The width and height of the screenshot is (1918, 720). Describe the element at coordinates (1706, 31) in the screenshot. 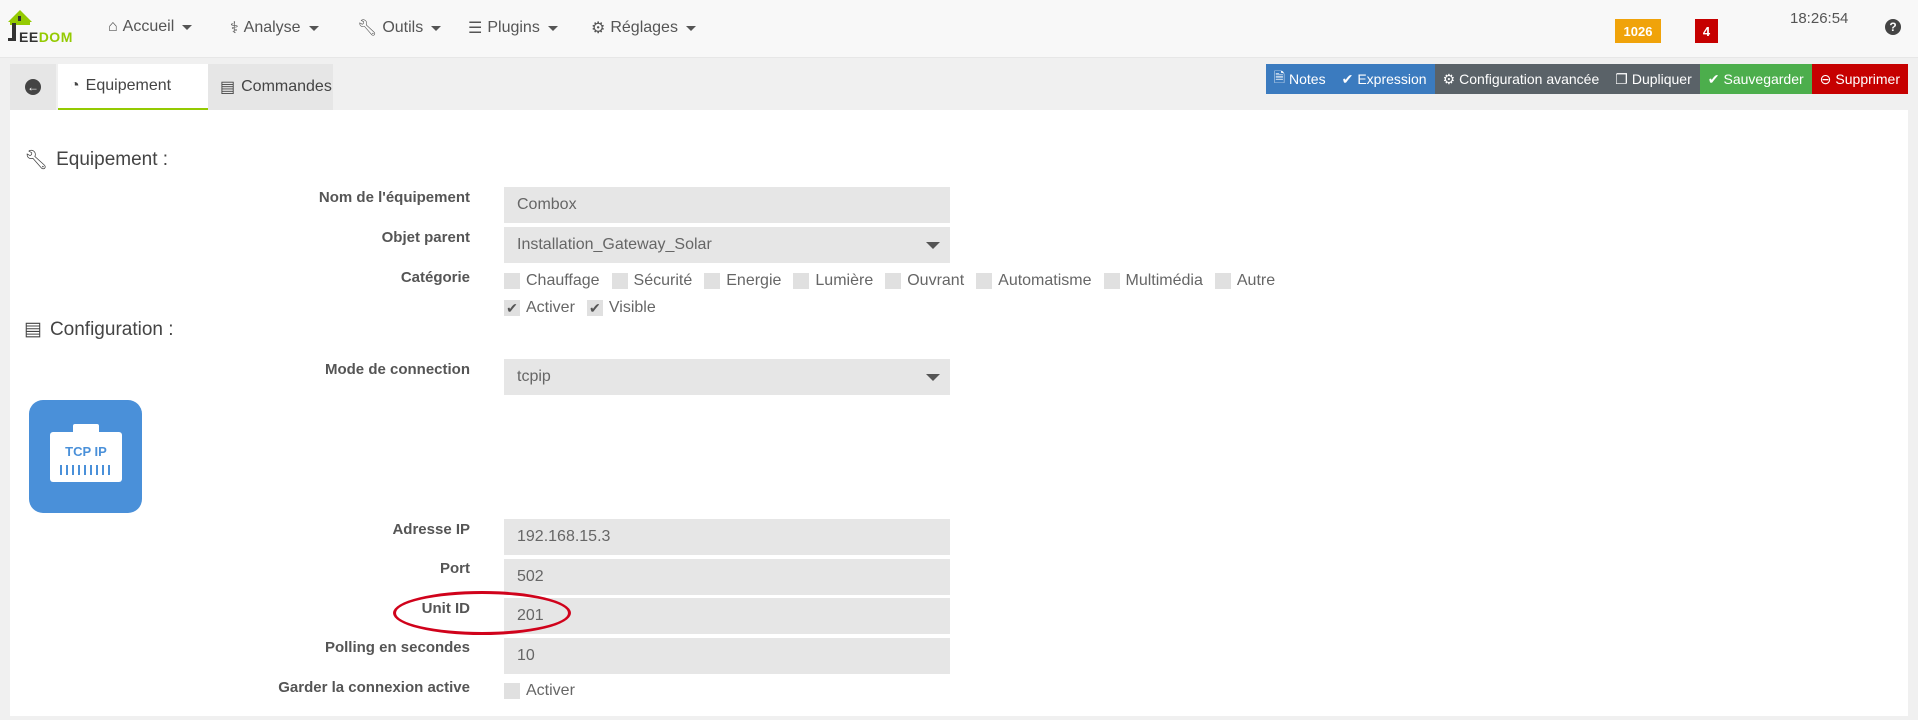

I see `alerts-badge: 4` at that location.